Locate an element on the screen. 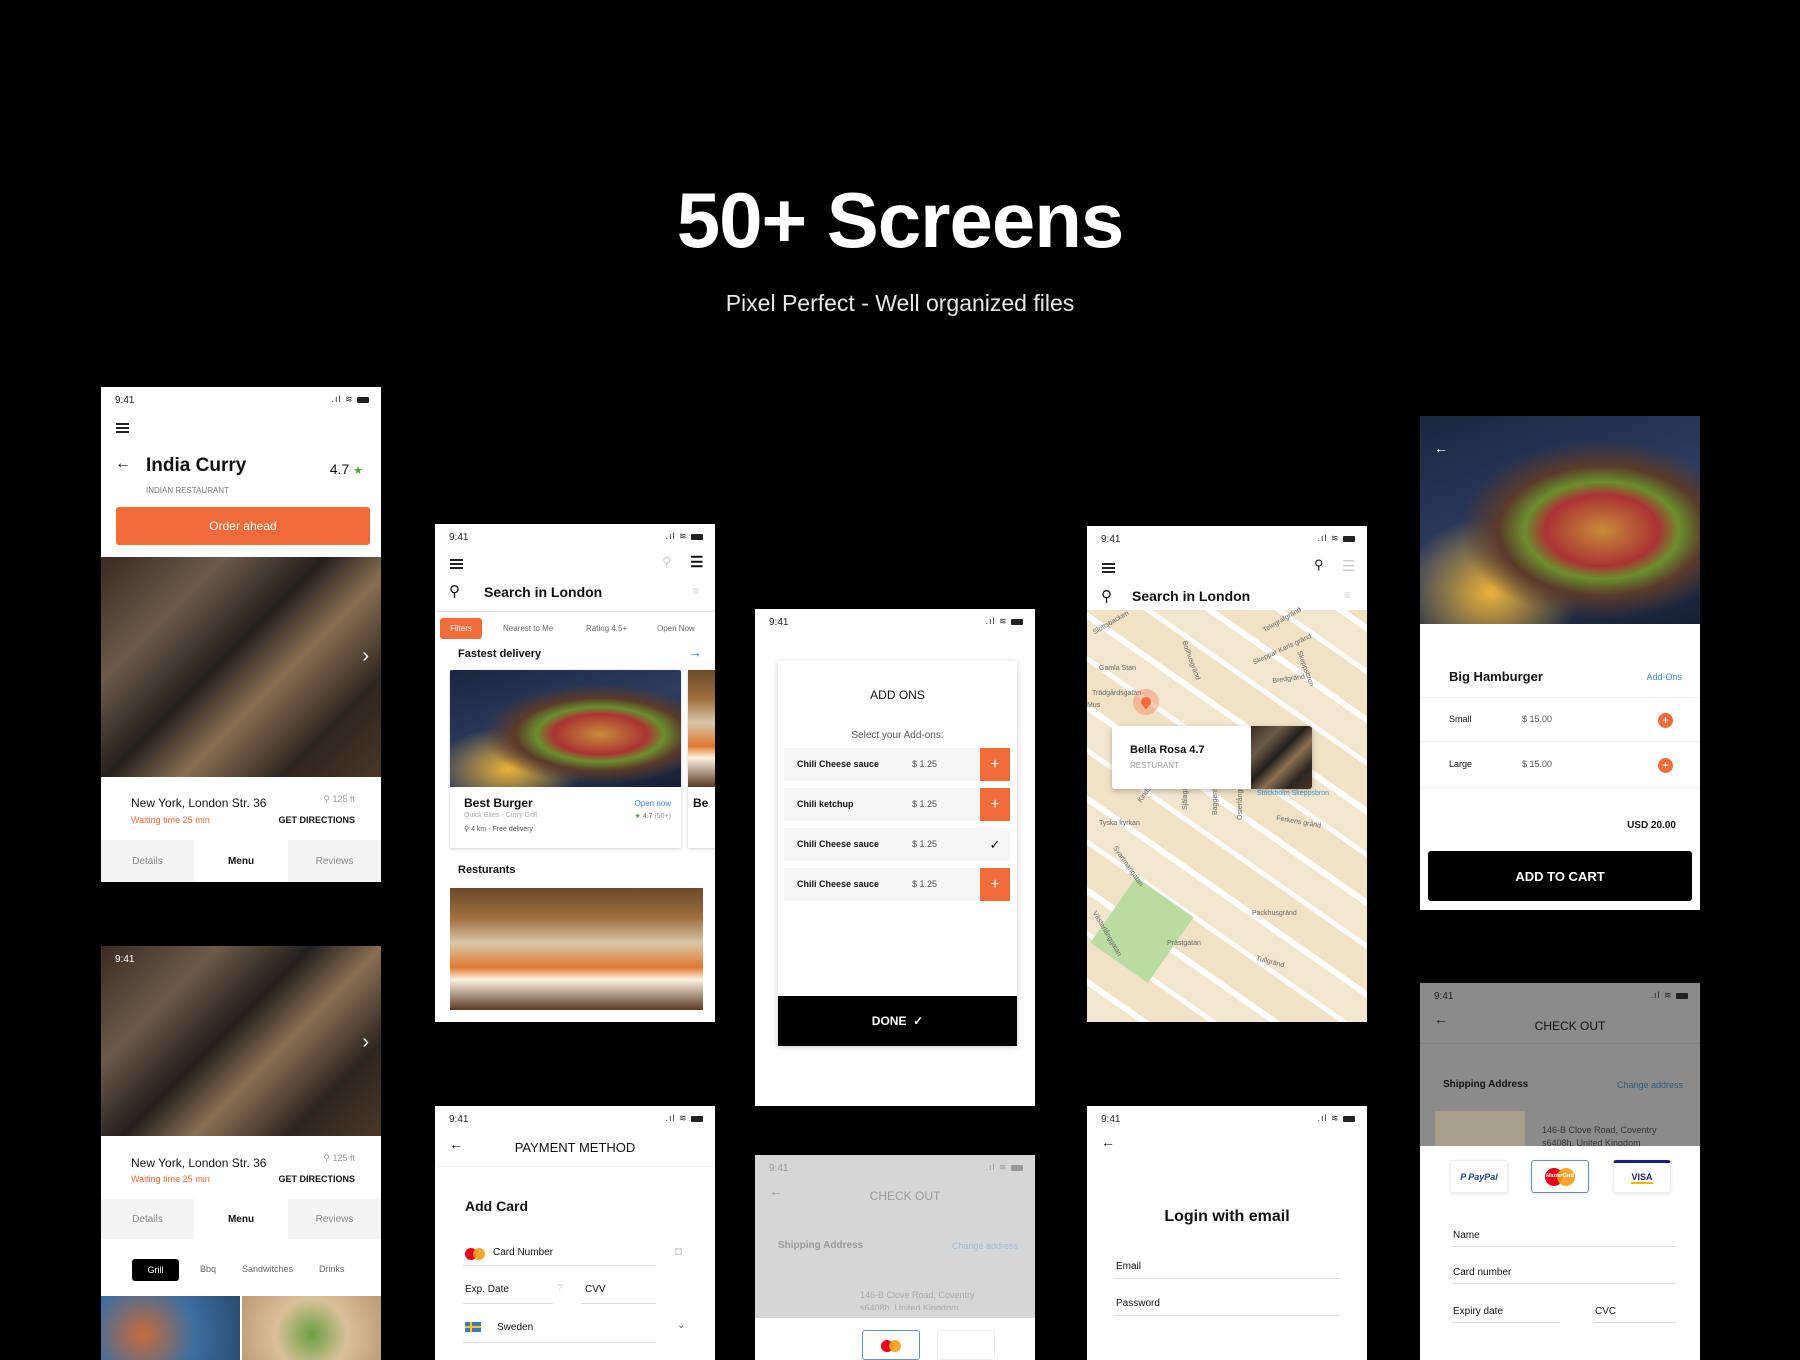 Image resolution: width=1800 pixels, height=1360 pixels. category-bbq: Bbq is located at coordinates (208, 1269).